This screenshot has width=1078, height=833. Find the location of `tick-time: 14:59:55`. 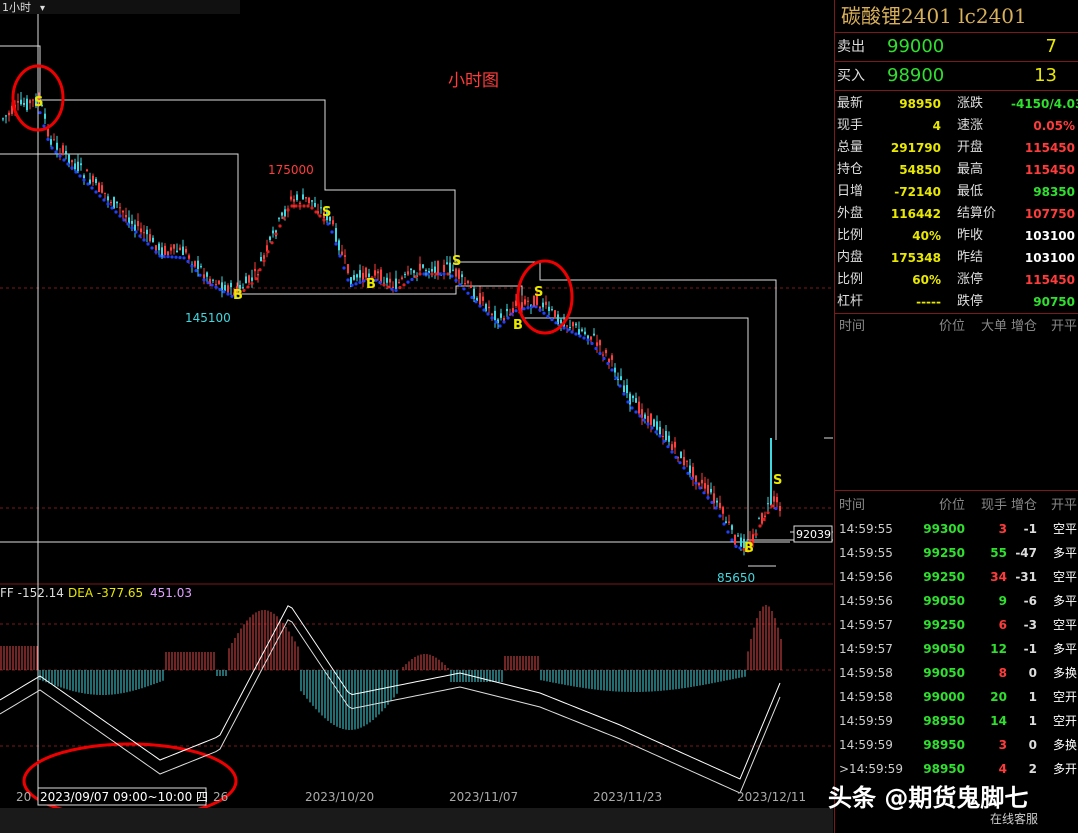

tick-time: 14:59:55 is located at coordinates (866, 553).